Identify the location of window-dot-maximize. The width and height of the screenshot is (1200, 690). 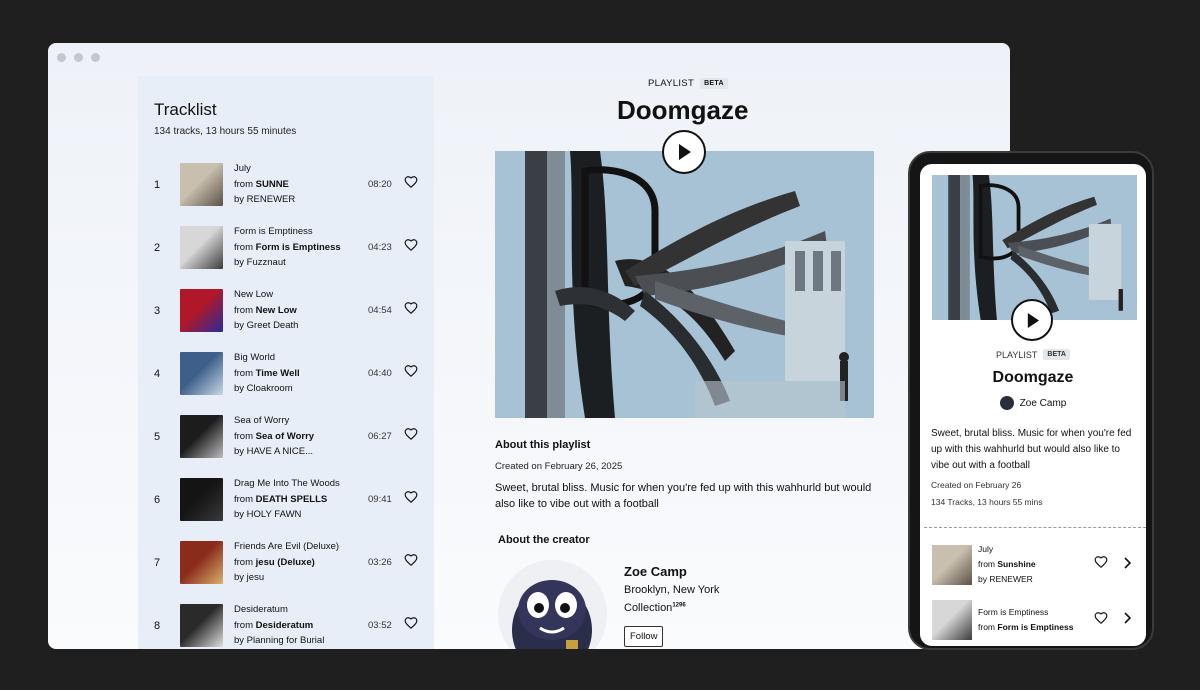
(95, 57).